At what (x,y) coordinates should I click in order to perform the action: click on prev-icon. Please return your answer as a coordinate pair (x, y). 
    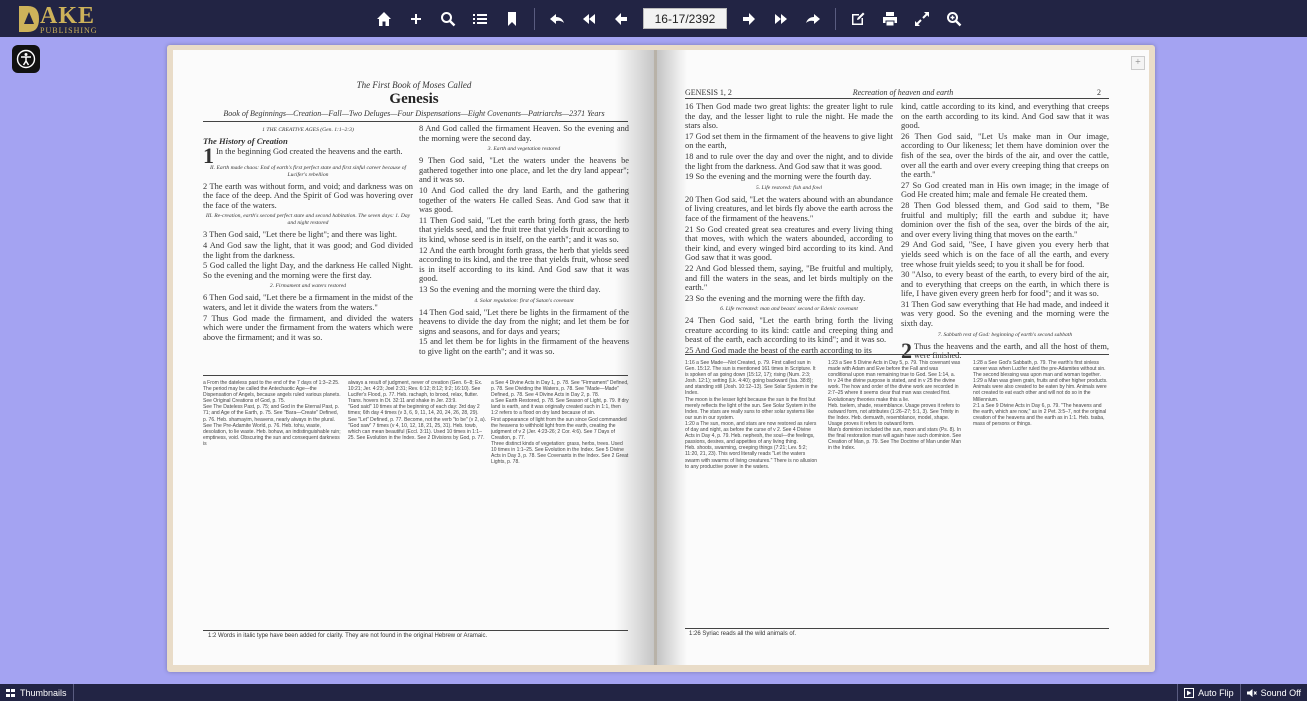
    Looking at the image, I should click on (621, 18).